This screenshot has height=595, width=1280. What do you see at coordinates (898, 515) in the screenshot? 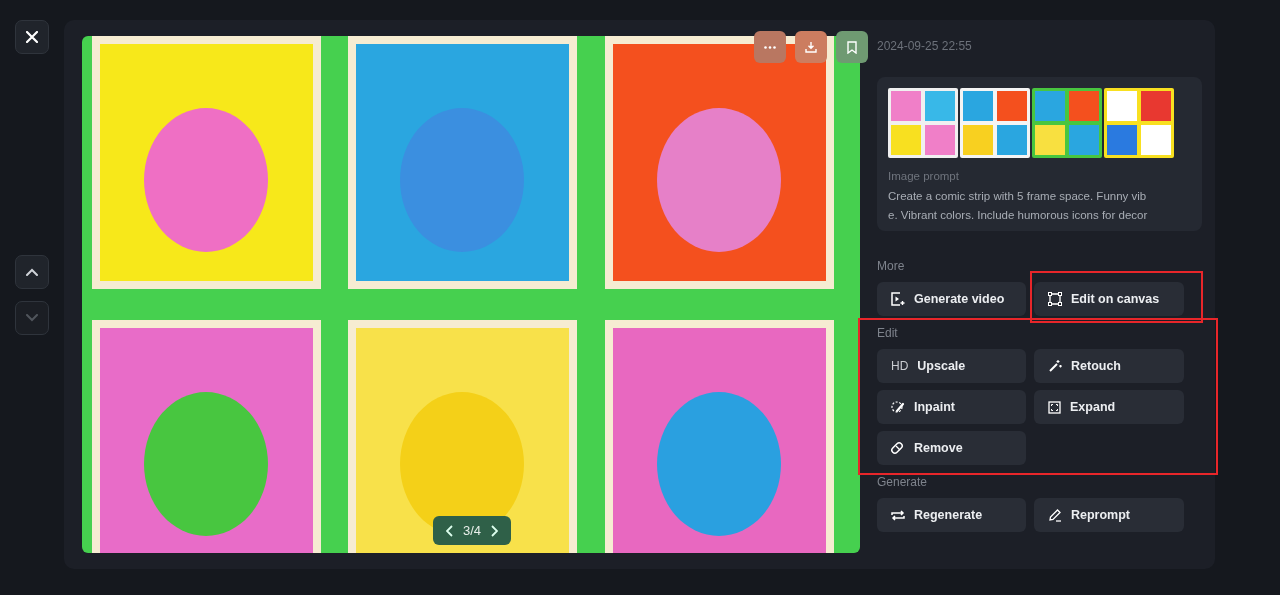
I see `repeat-icon` at bounding box center [898, 515].